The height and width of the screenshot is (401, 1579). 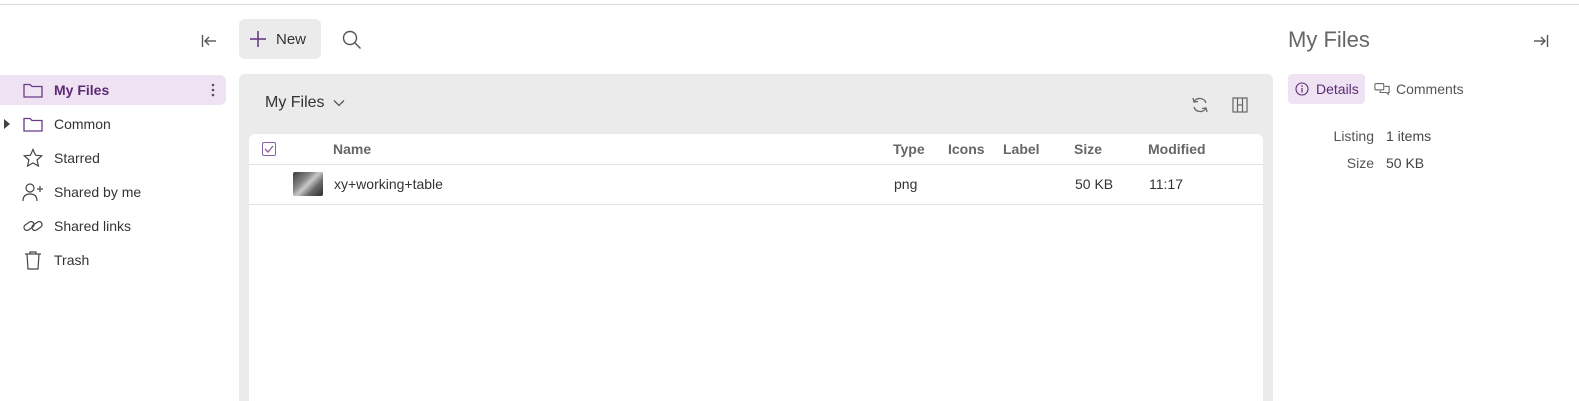 I want to click on chevron-down-icon, so click(x=339, y=103).